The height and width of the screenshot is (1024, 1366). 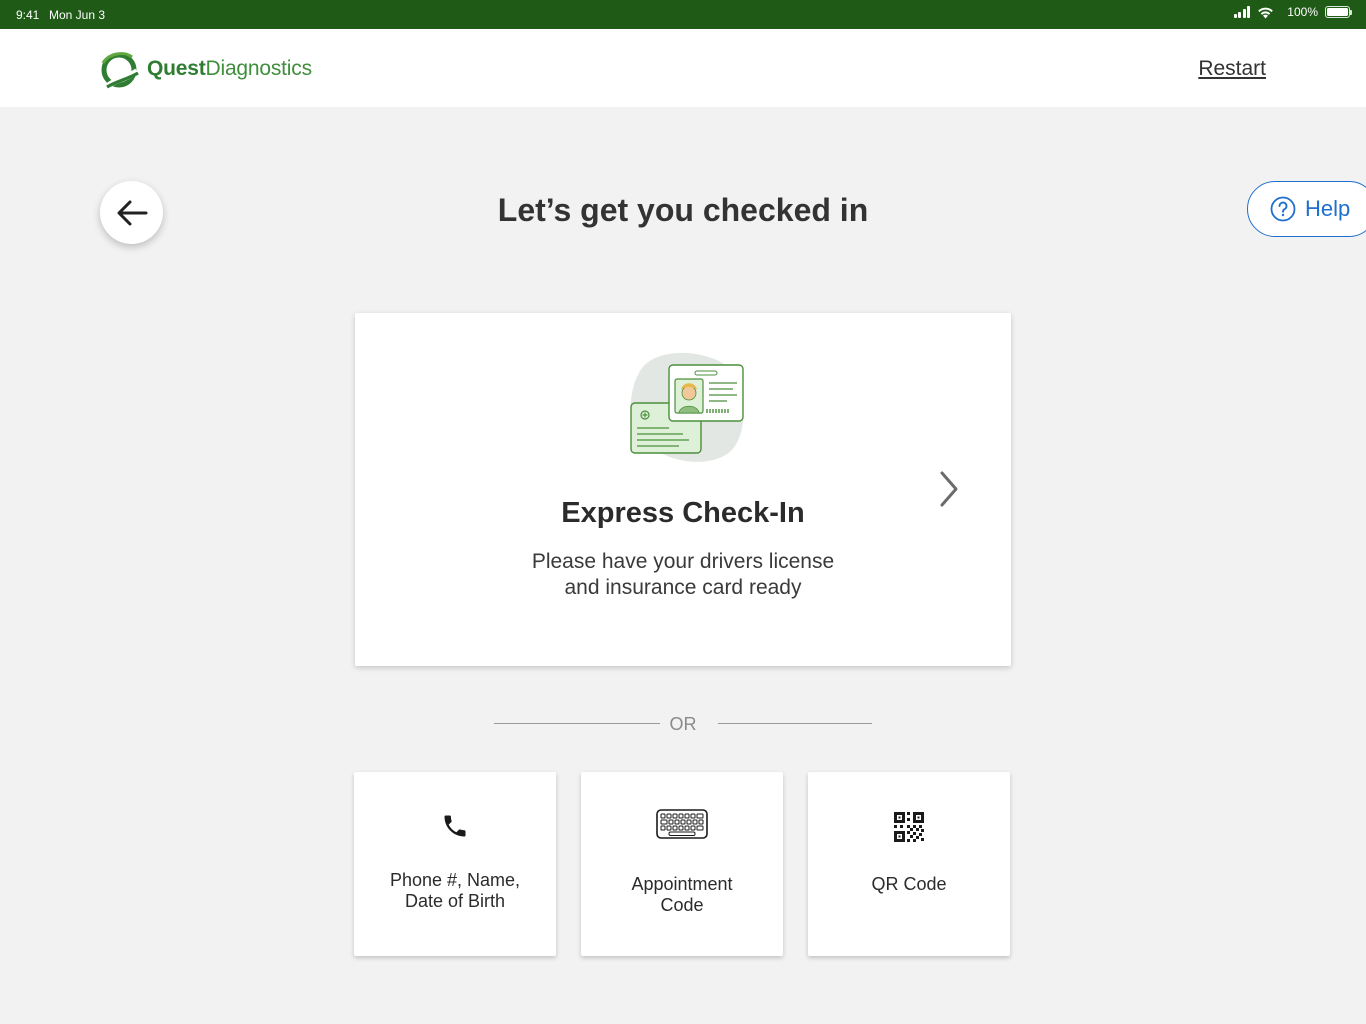 What do you see at coordinates (1302, 12) in the screenshot?
I see `battery-percent: 100%` at bounding box center [1302, 12].